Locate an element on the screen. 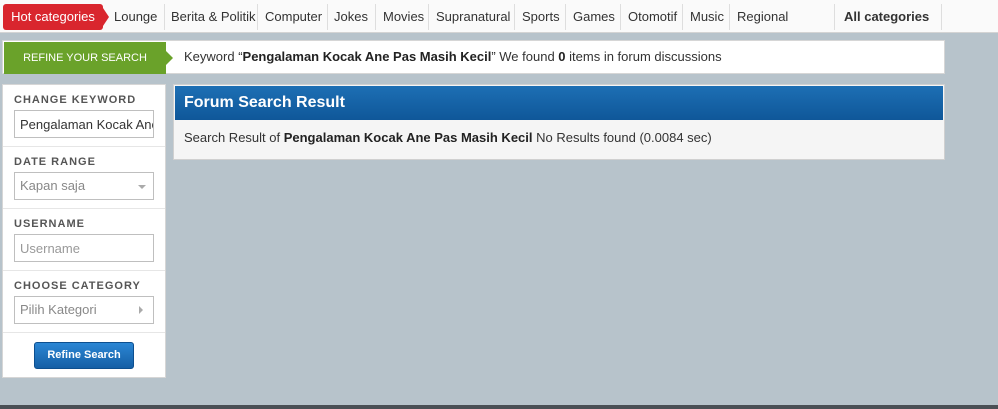 The image size is (998, 409). username-input is located at coordinates (84, 248).